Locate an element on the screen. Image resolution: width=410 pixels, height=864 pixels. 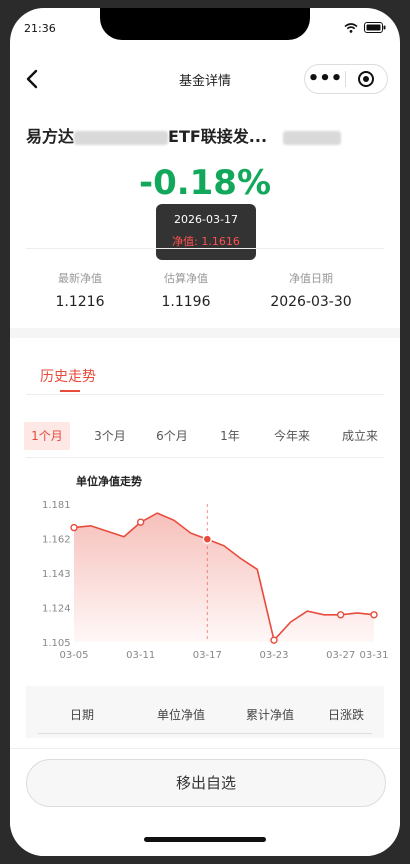
period-1y: 1年 is located at coordinates (230, 436).